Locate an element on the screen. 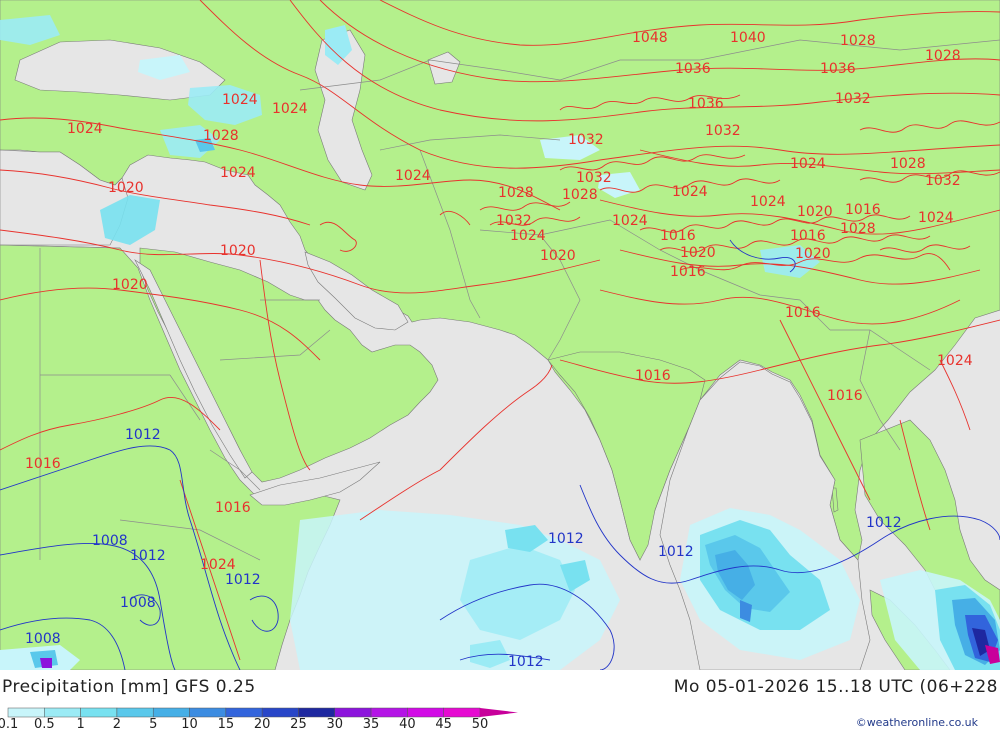  legend-tick-label: 10 is located at coordinates (189, 724).